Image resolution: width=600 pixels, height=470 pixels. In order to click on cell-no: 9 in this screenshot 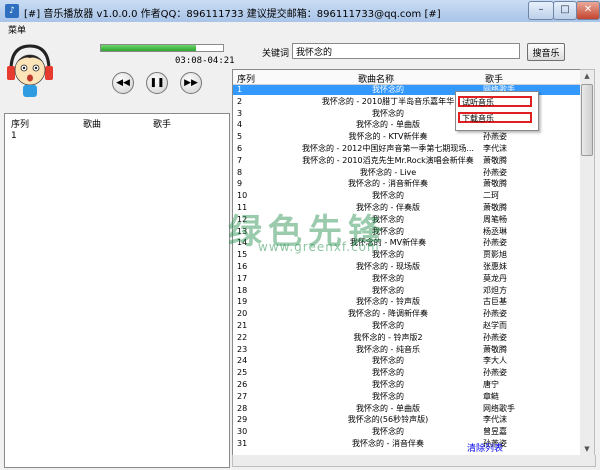, I will do `click(240, 184)`.